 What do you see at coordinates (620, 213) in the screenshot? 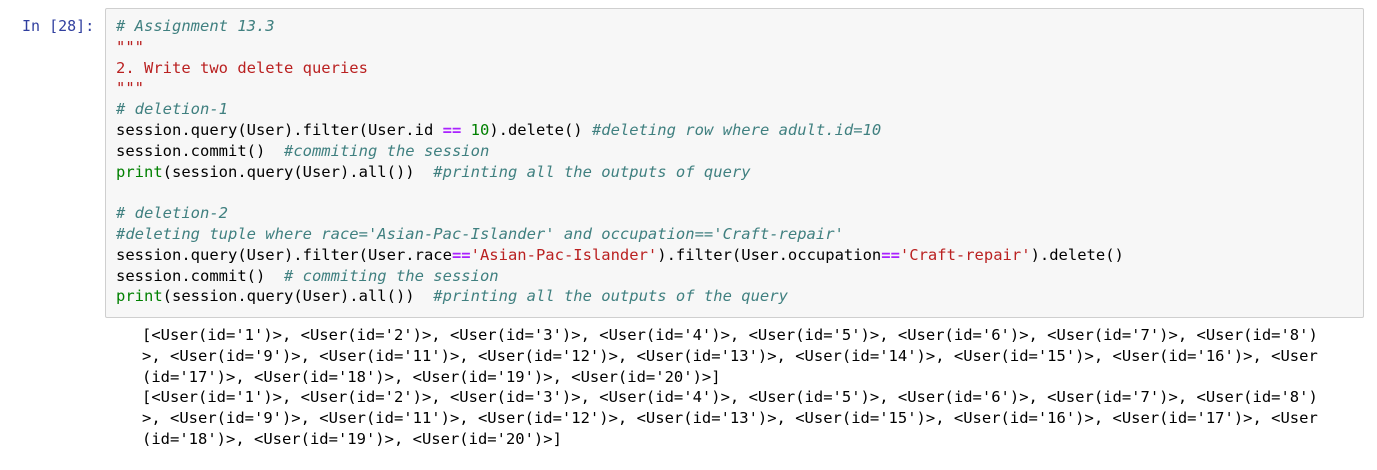
I see `code-line: # deletion-2` at bounding box center [620, 213].